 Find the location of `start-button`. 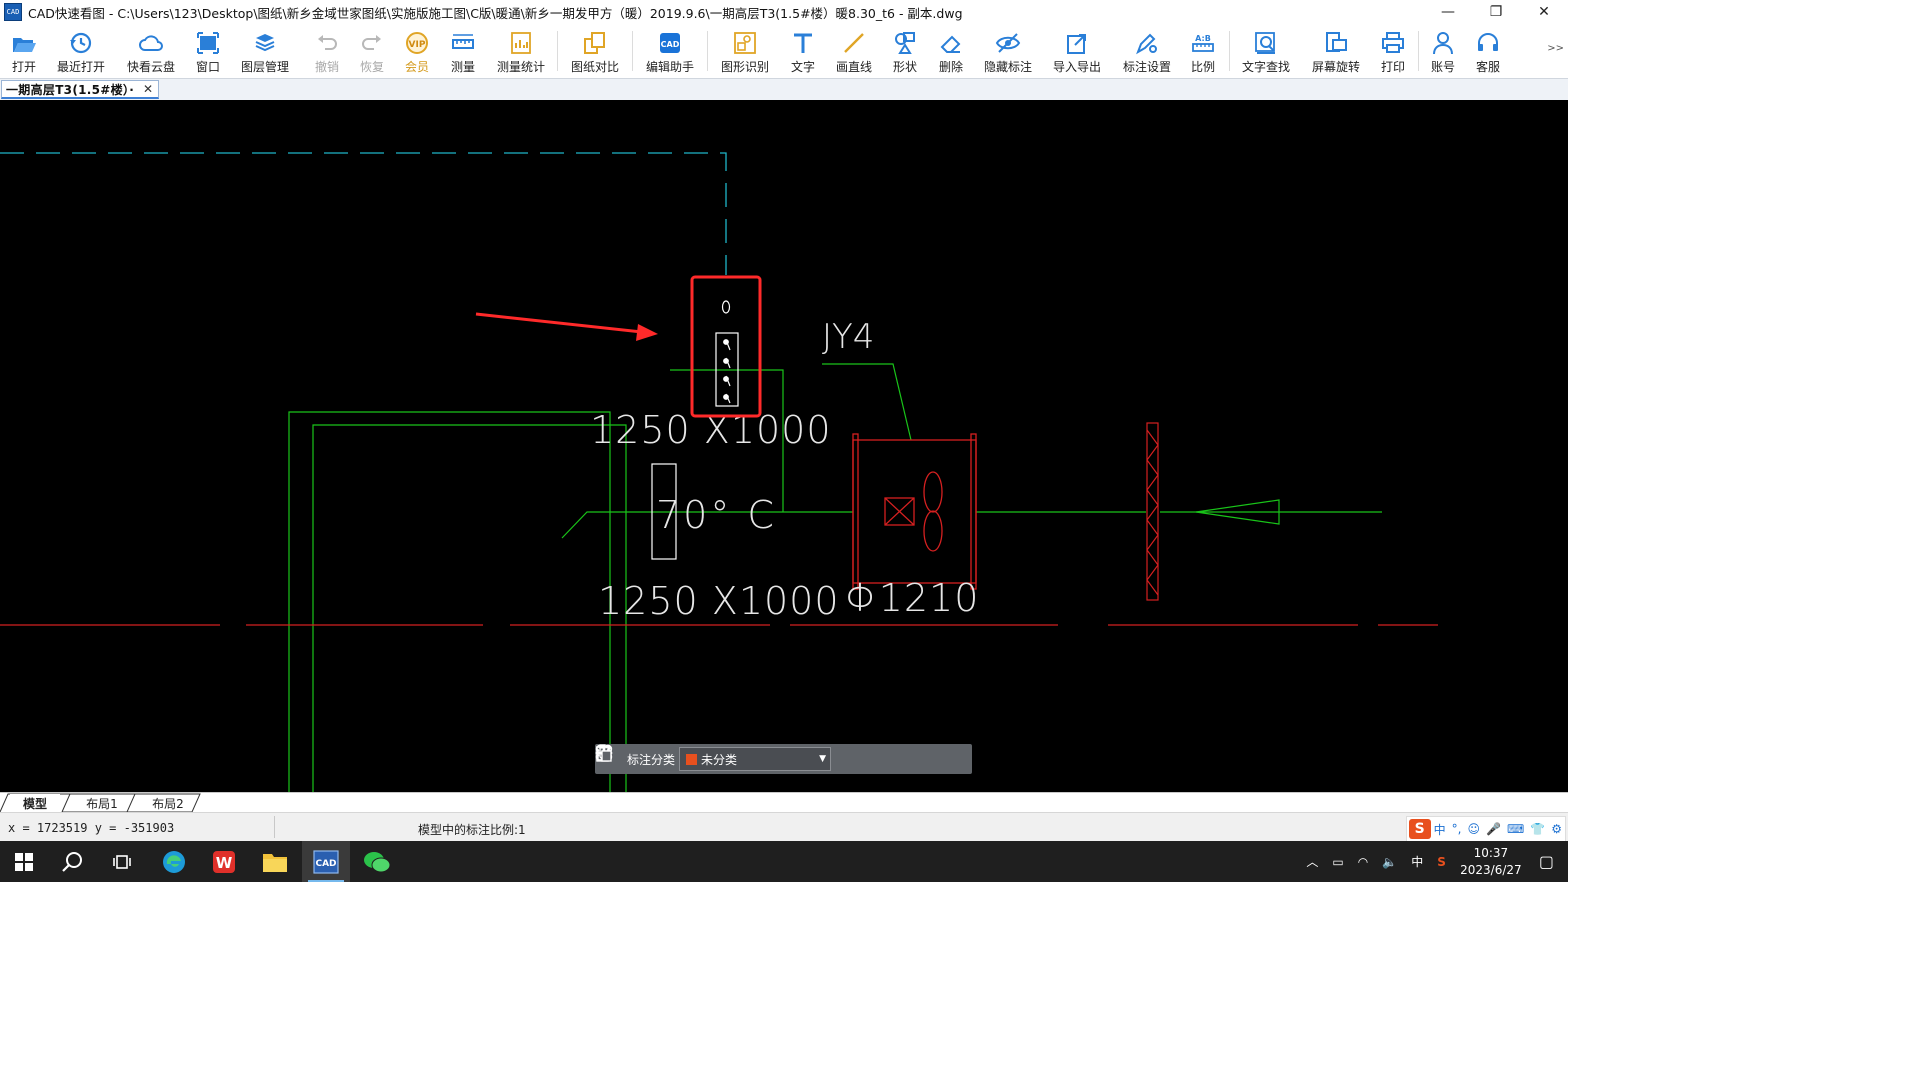

start-button is located at coordinates (24, 861).